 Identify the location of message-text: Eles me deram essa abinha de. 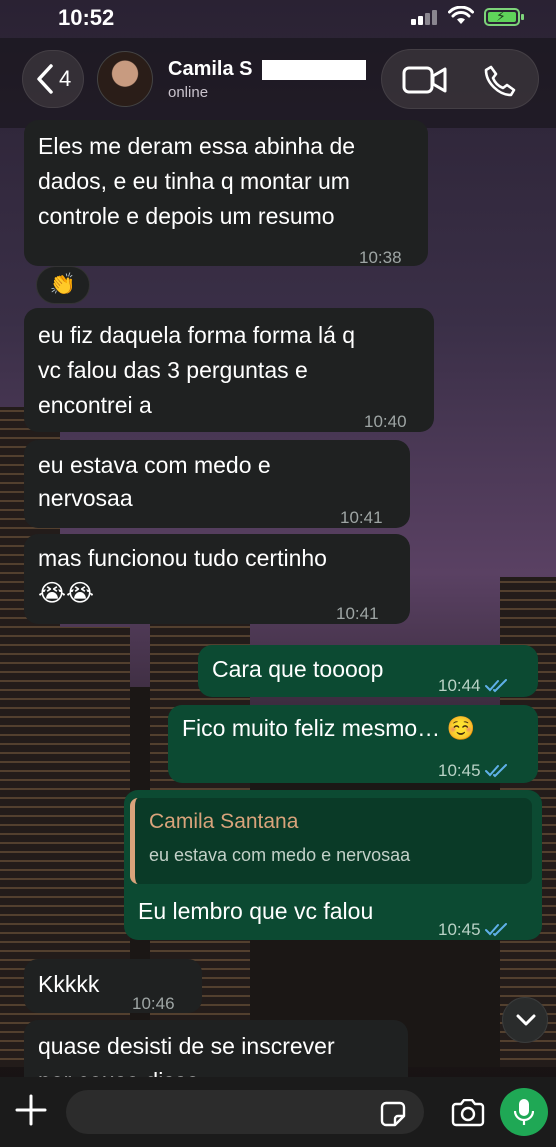
(197, 146).